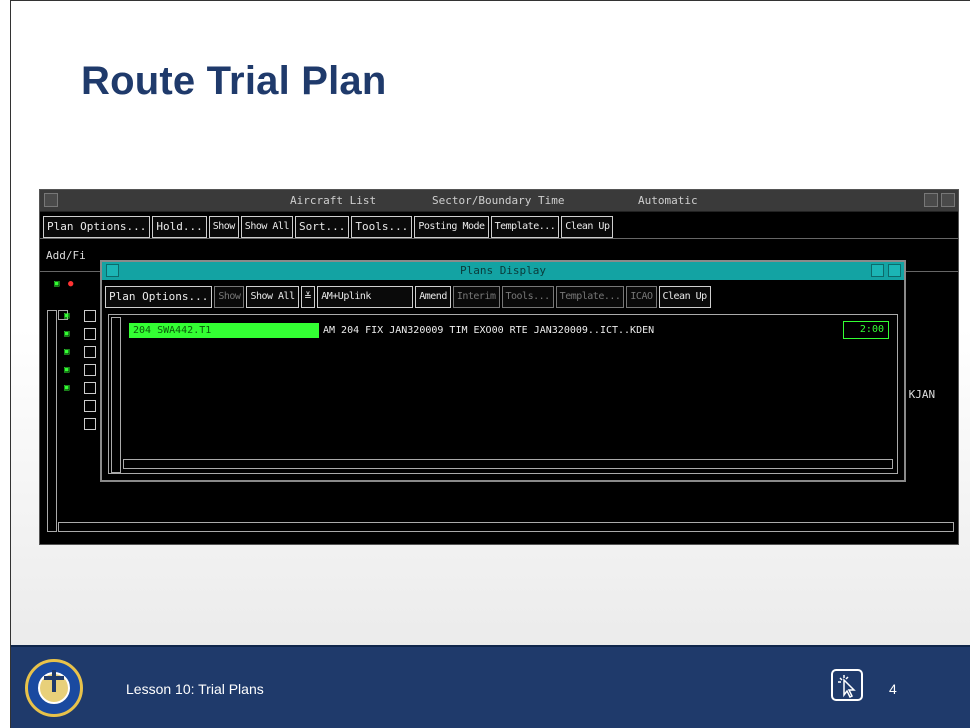 Image resolution: width=970 pixels, height=728 pixels. What do you see at coordinates (195, 689) in the screenshot?
I see `lesson-label: Lesson 10: Trial Plans` at bounding box center [195, 689].